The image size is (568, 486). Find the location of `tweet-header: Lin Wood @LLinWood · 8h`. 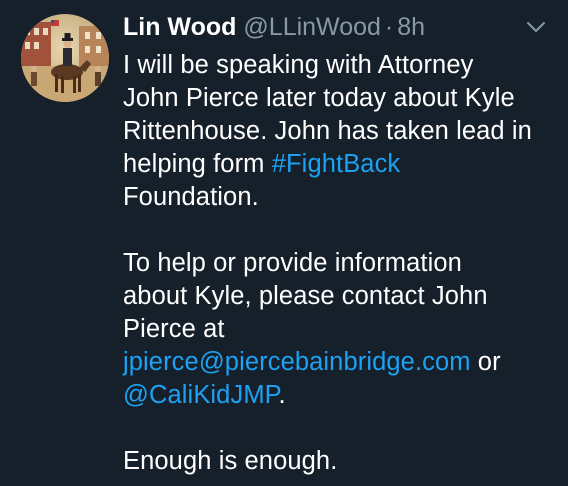

tweet-header: Lin Wood @LLinWood · 8h is located at coordinates (335, 27).